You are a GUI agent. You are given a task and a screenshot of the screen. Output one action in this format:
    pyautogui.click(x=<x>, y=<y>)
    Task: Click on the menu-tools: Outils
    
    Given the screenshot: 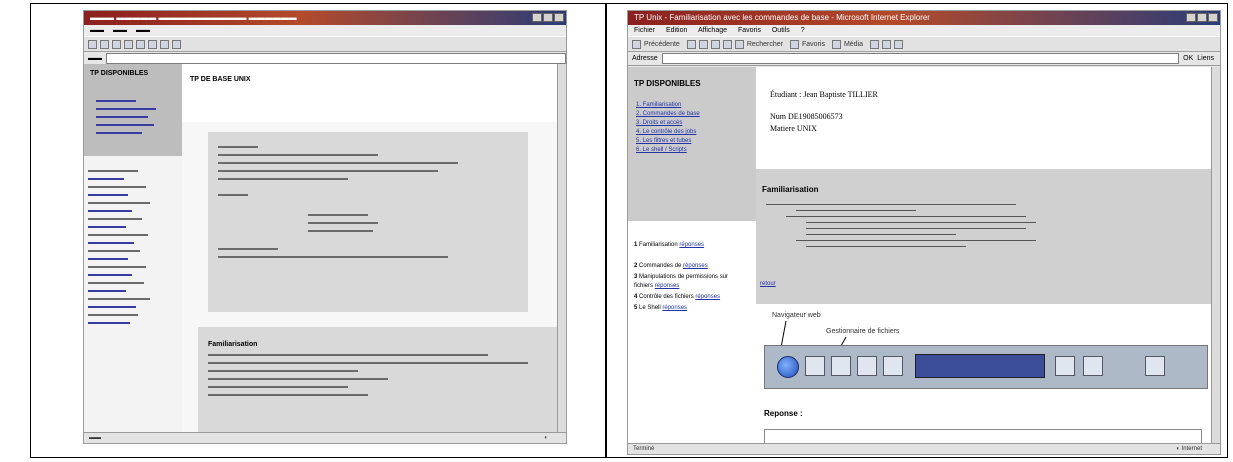 What is the action you would take?
    pyautogui.click(x=781, y=30)
    